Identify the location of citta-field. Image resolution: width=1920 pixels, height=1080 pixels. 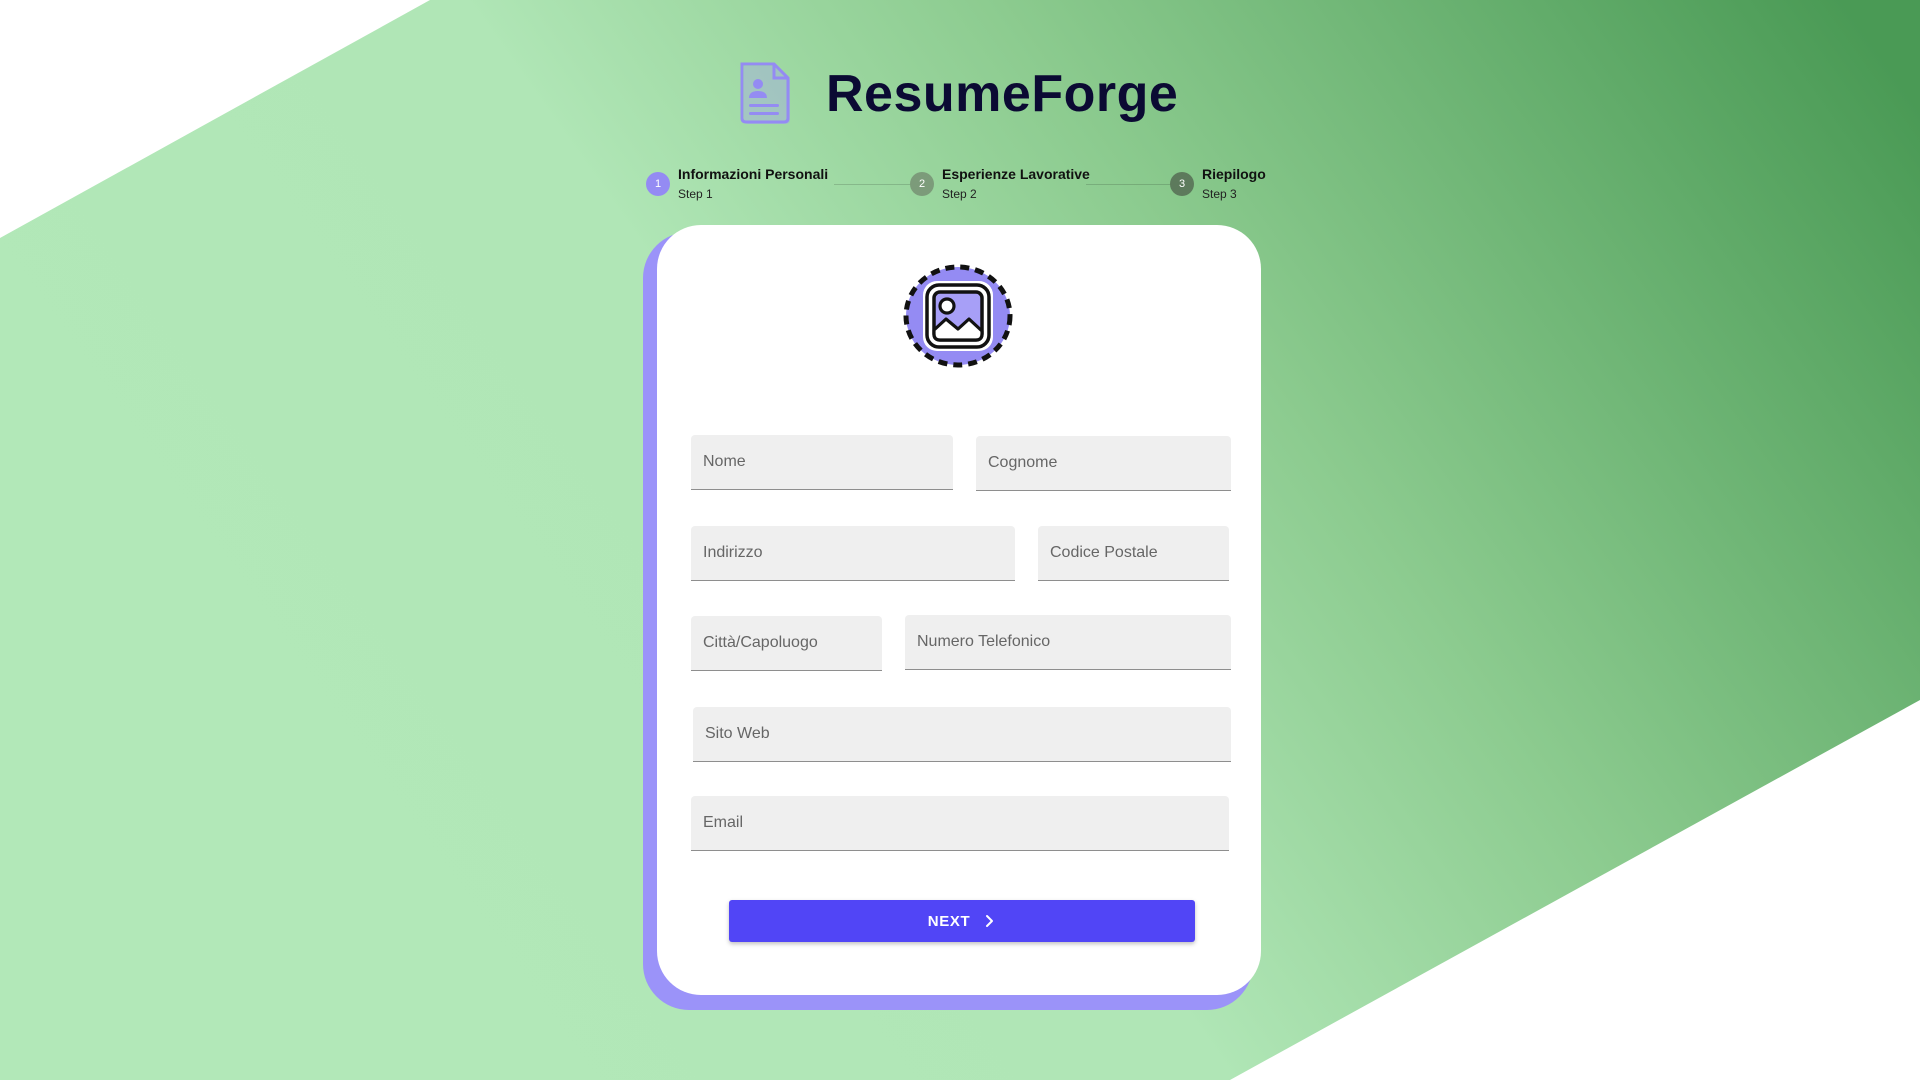
(786, 643).